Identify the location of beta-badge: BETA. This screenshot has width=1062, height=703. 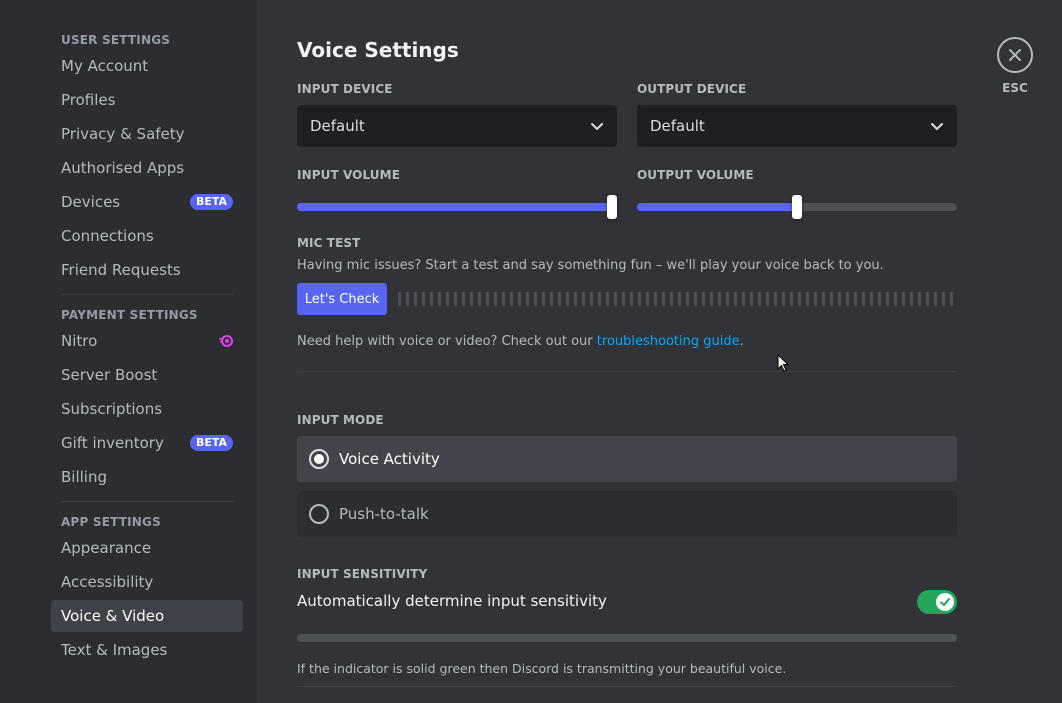
(211, 443).